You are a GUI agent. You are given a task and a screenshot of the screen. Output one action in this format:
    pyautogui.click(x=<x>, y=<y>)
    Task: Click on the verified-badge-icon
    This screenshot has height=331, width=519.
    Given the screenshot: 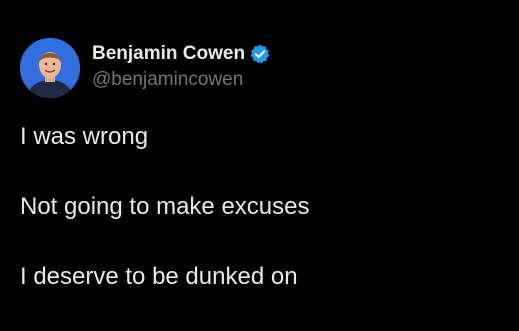 What is the action you would take?
    pyautogui.click(x=260, y=54)
    